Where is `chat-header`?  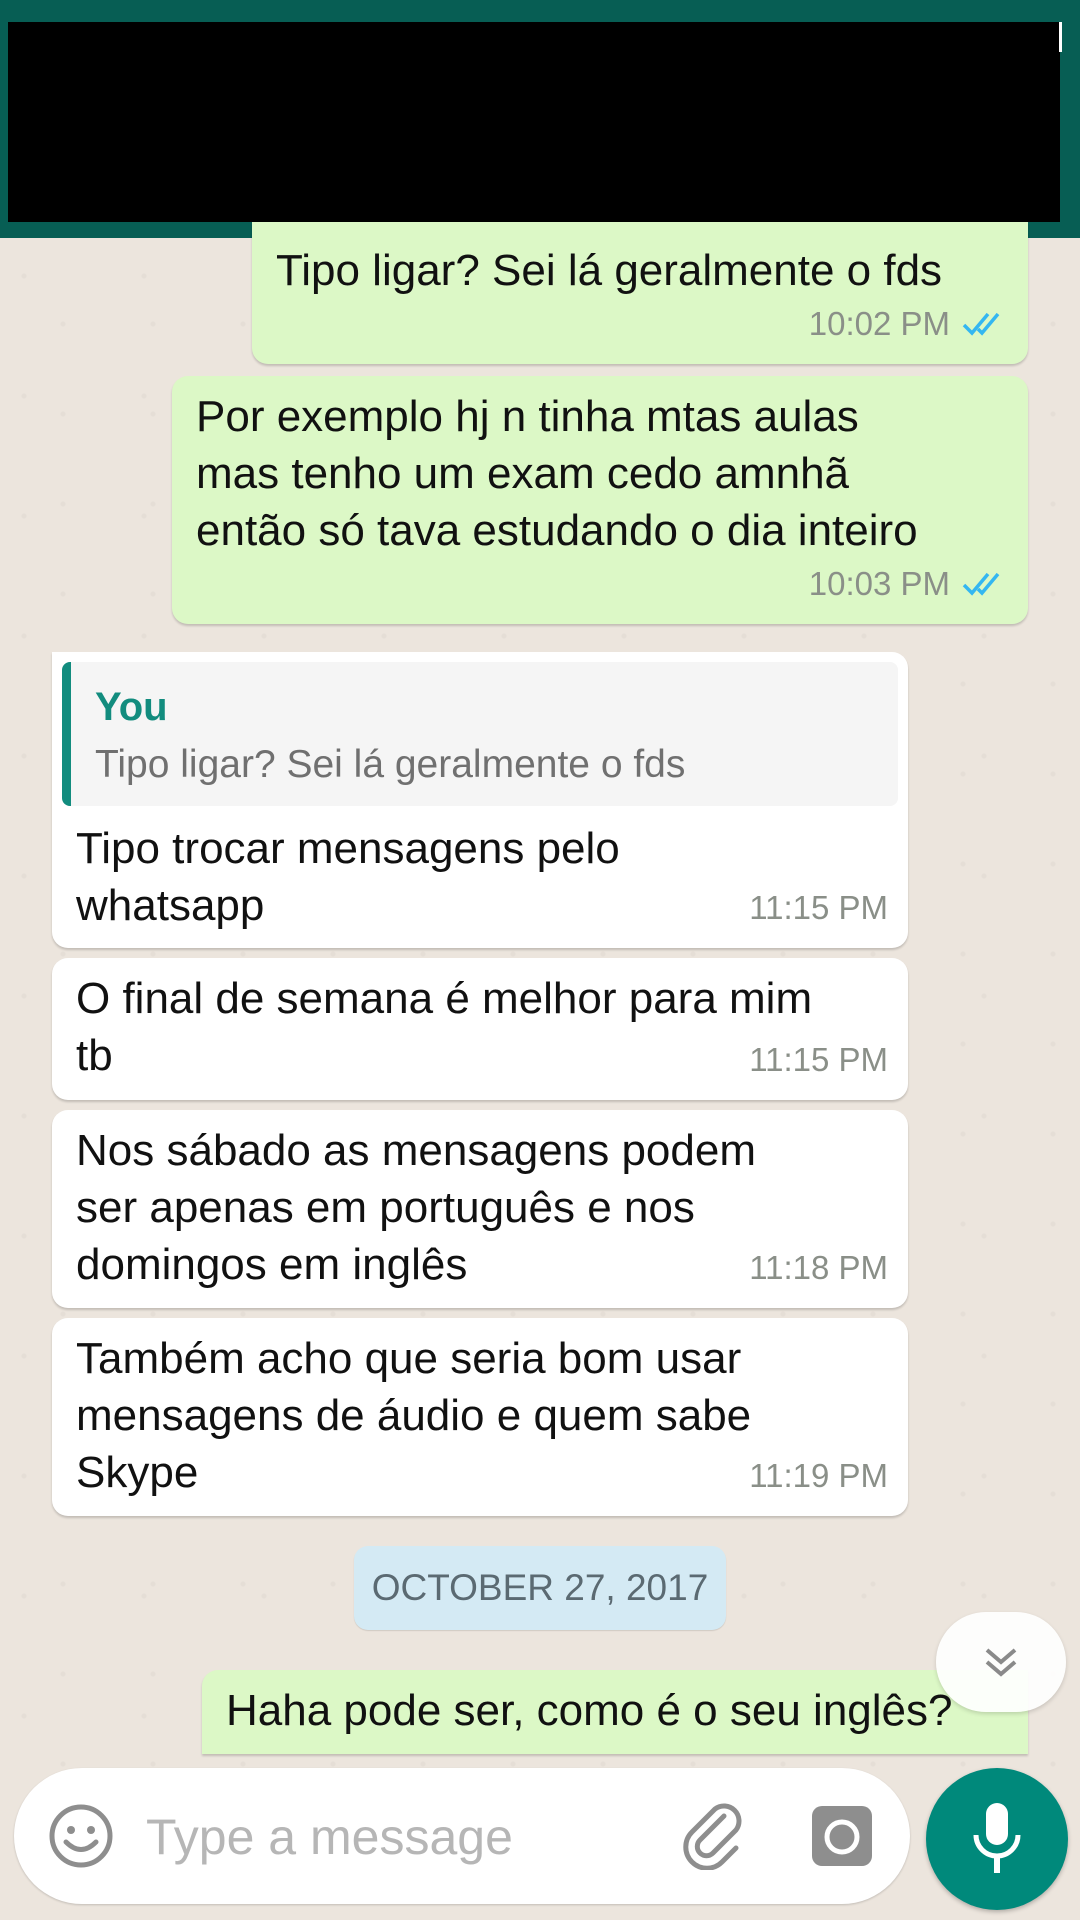
chat-header is located at coordinates (540, 119).